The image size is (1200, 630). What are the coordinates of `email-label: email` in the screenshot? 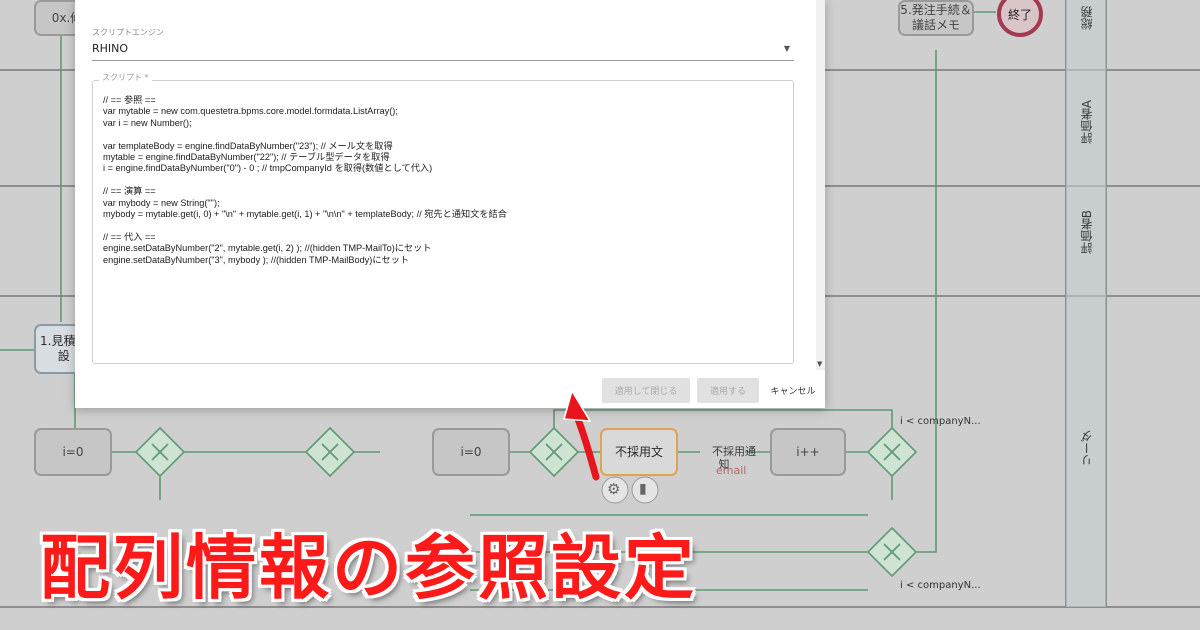 It's located at (731, 470).